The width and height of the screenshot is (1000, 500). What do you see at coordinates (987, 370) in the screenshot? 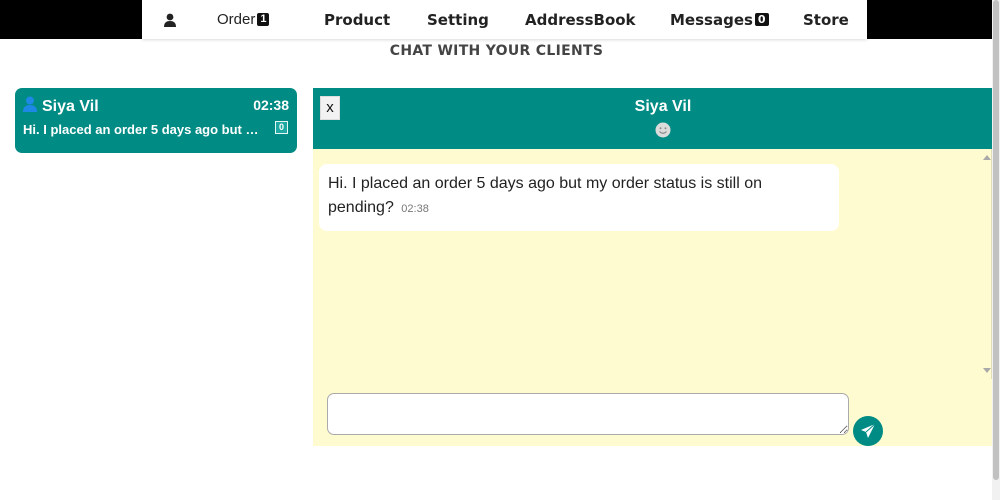
I see `scroll-down-arrow-icon` at bounding box center [987, 370].